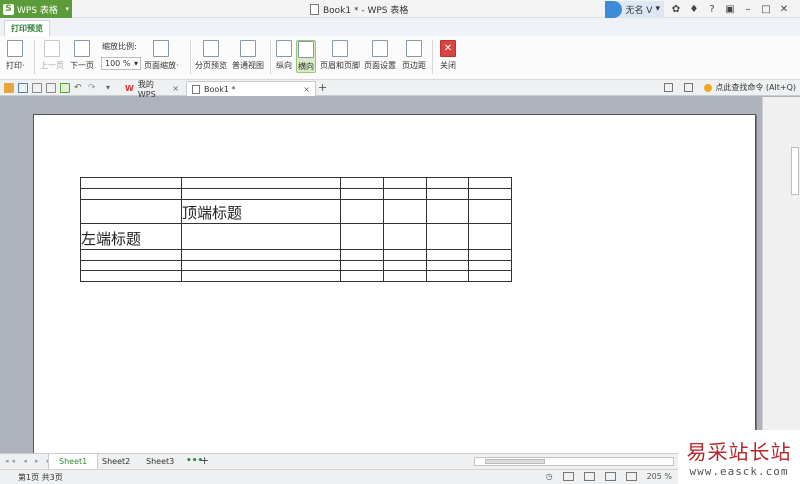  I want to click on header-footer-button: 页眉和页脚, so click(340, 55).